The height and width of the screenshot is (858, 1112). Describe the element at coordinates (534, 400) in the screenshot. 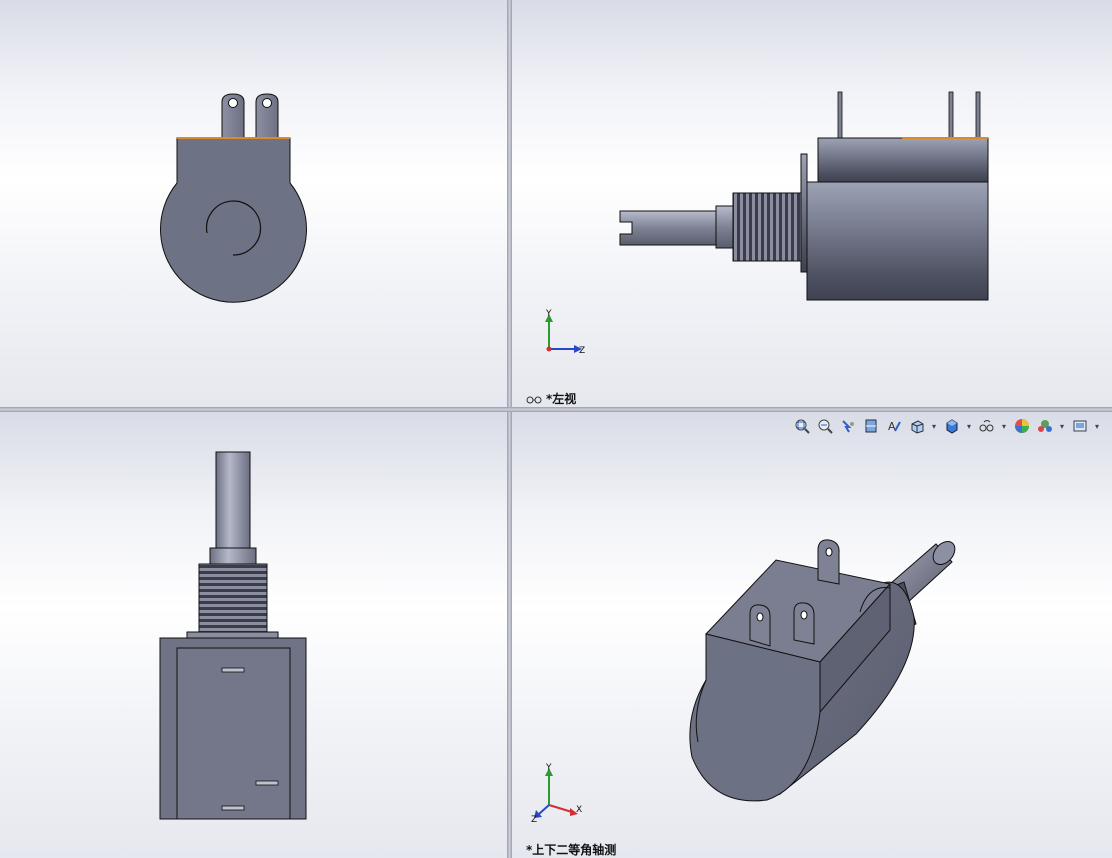

I see `glasses-icon` at that location.